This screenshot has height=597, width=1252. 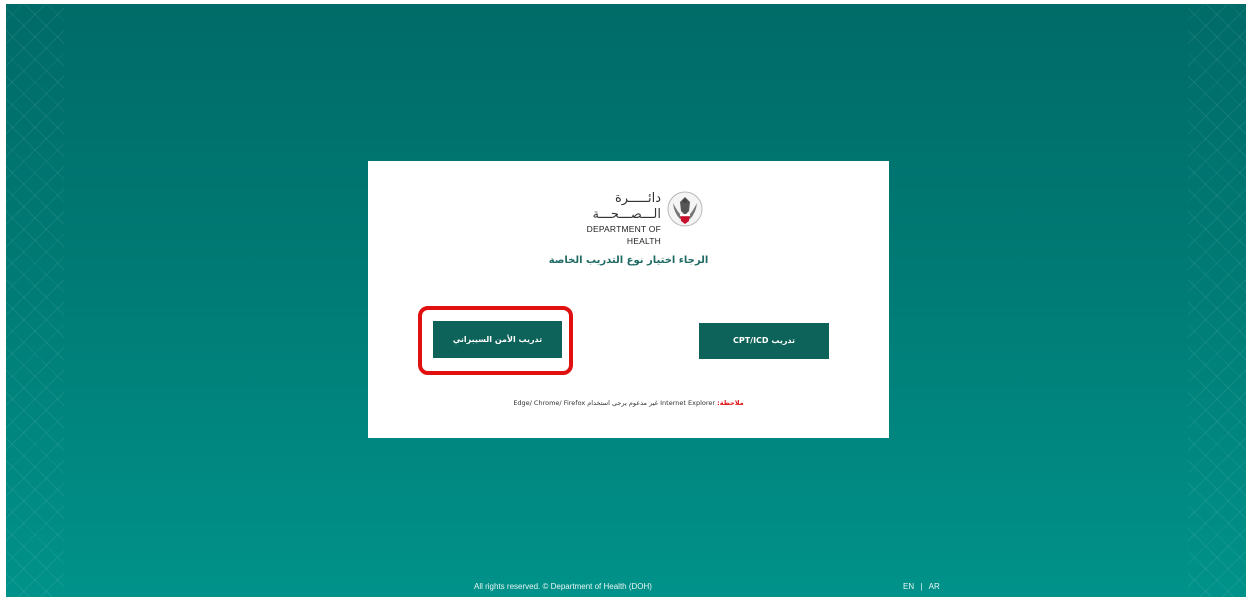 What do you see at coordinates (628, 260) in the screenshot?
I see `prompt-text: الرجاء اختيار نوع التدريب الخاصة` at bounding box center [628, 260].